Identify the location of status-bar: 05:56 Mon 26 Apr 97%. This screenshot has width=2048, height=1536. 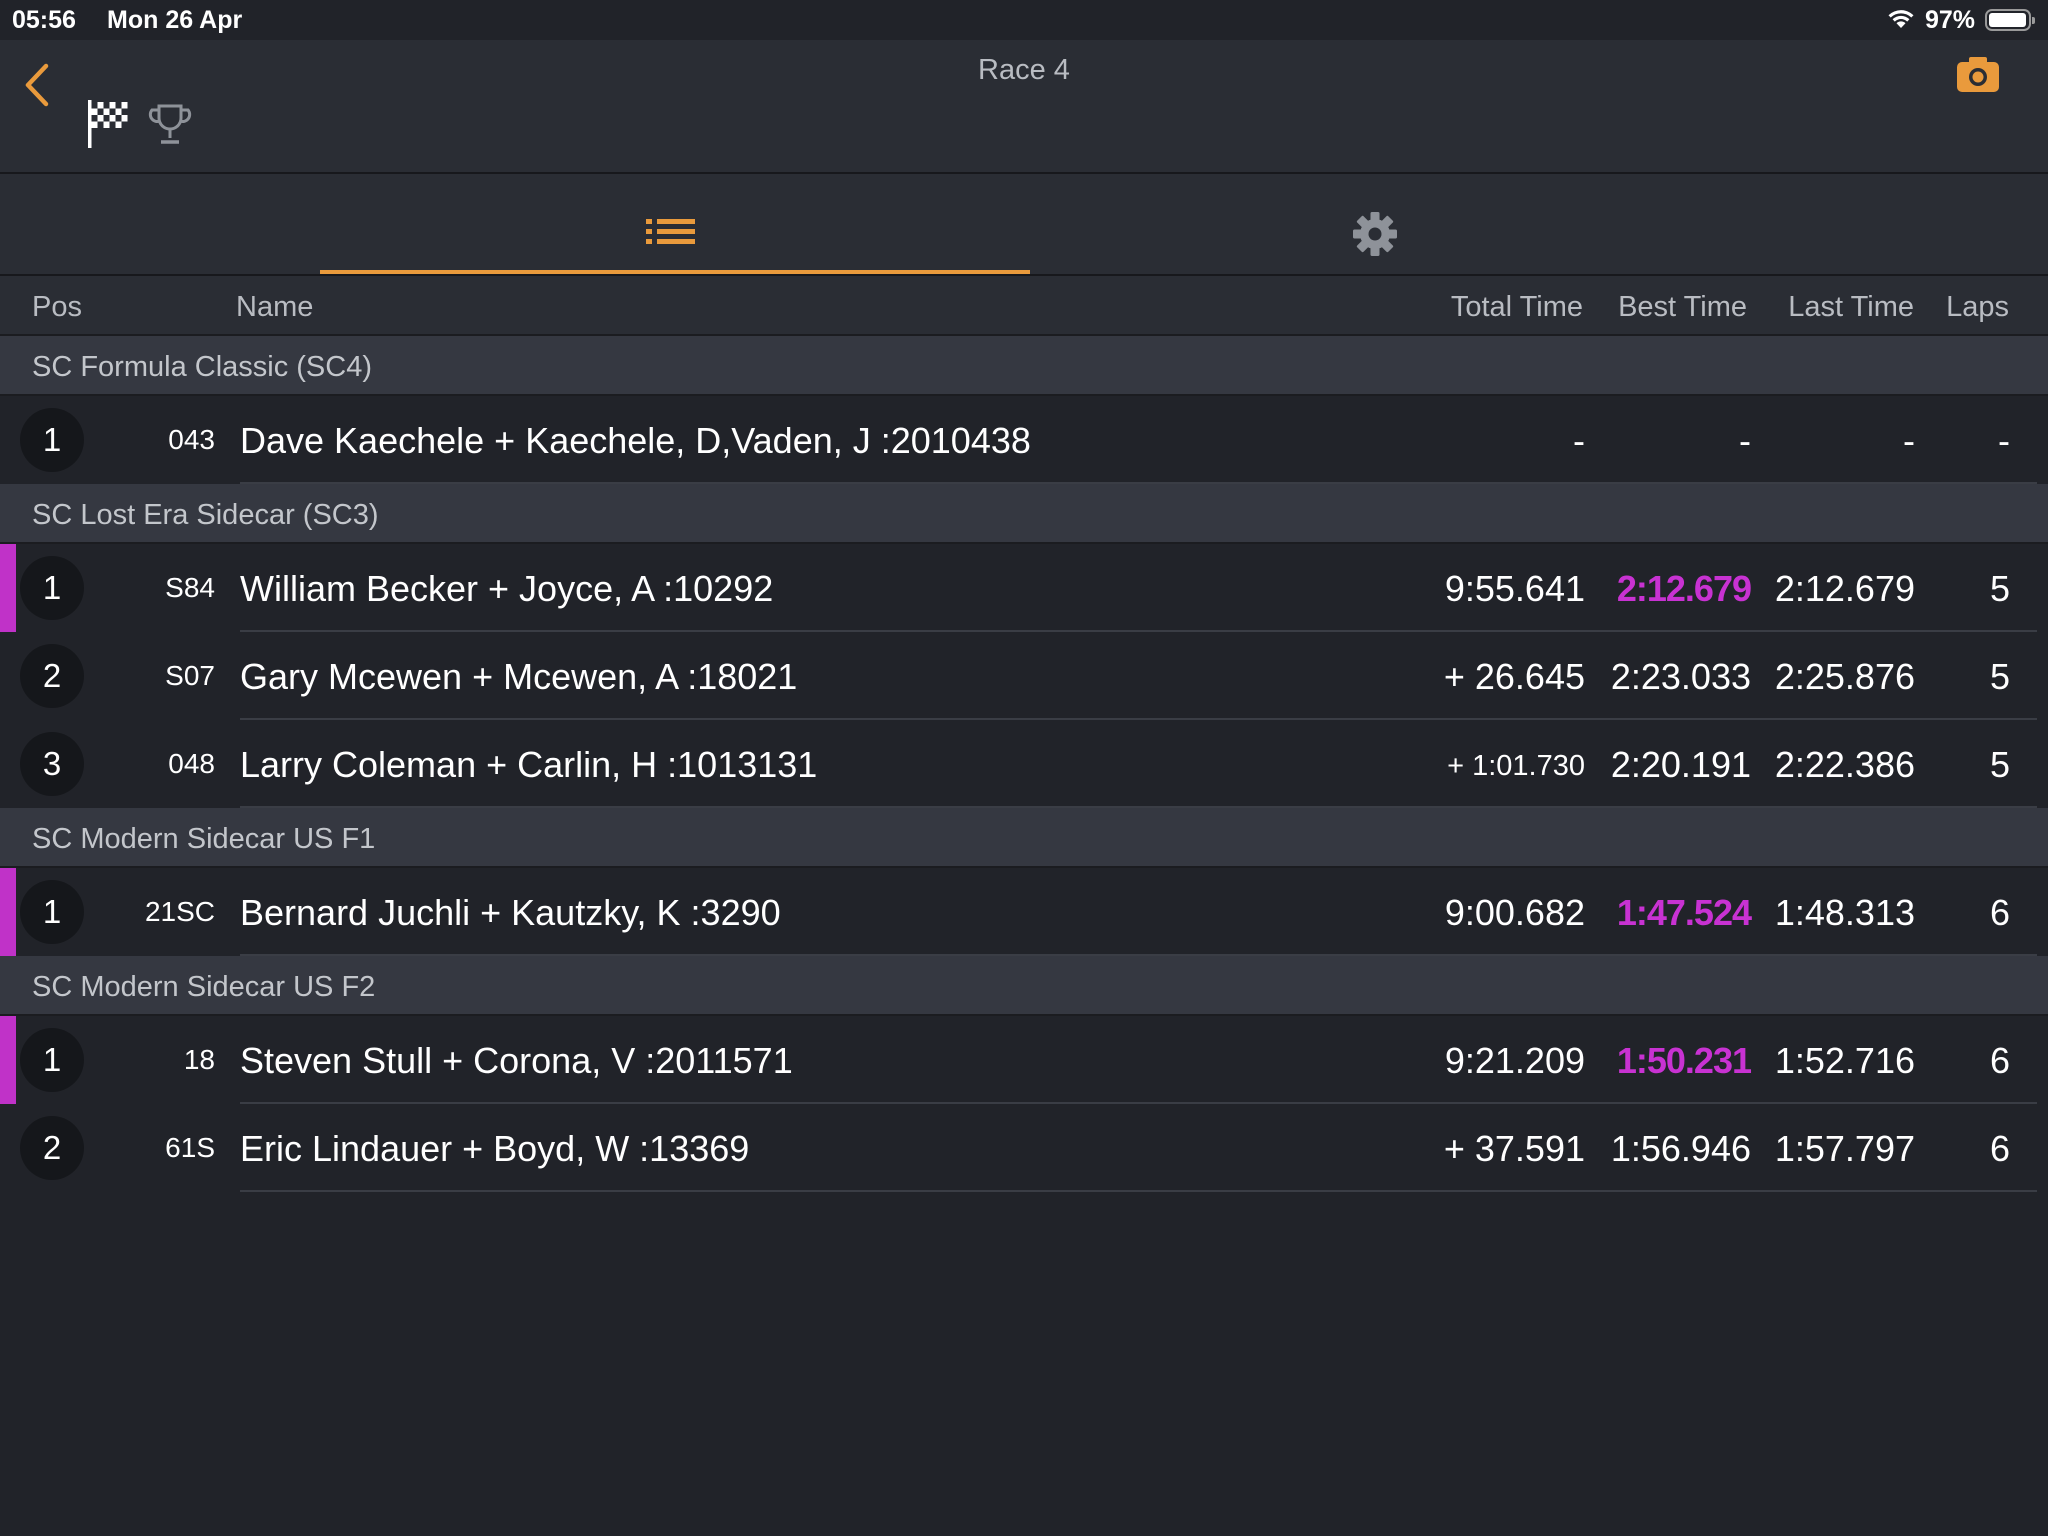
(1024, 20).